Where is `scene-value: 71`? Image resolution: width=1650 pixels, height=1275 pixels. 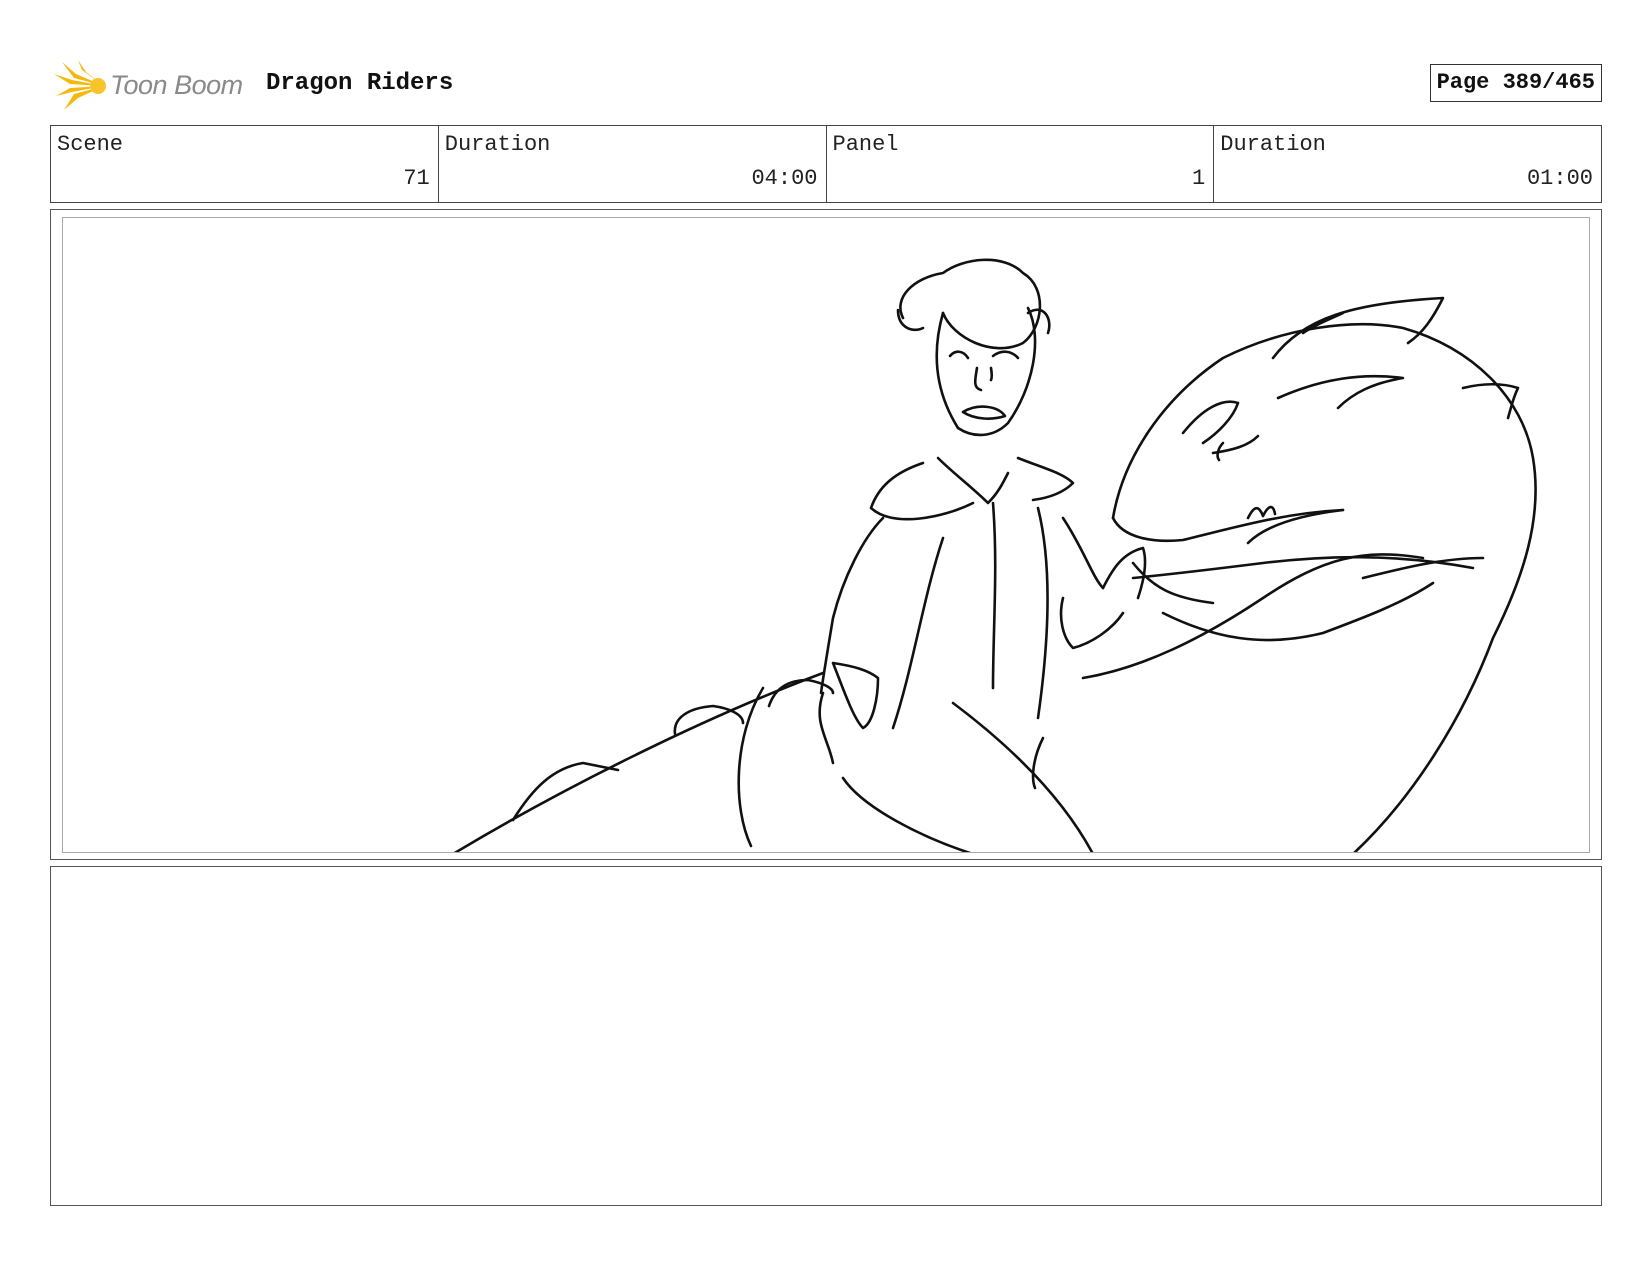 scene-value: 71 is located at coordinates (416, 178).